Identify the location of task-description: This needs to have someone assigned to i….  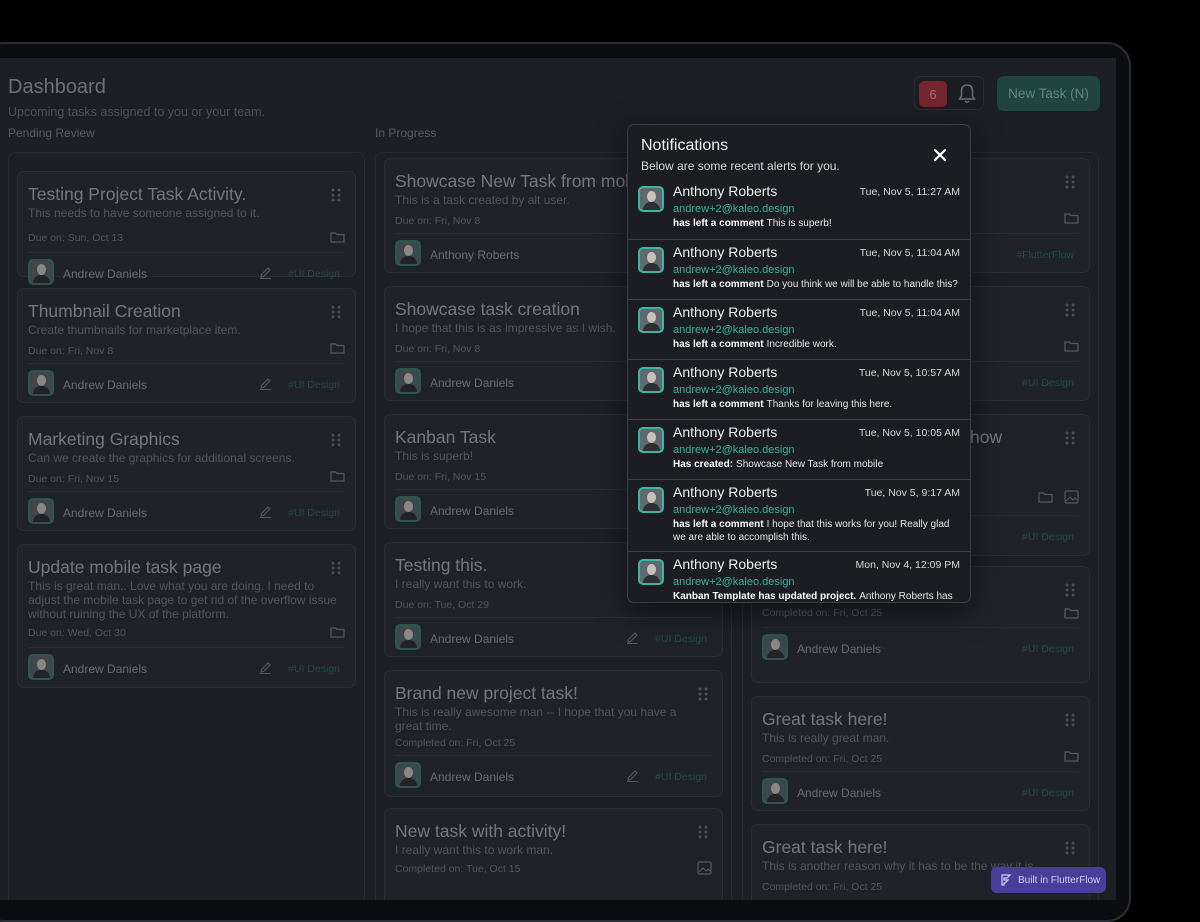
(144, 213).